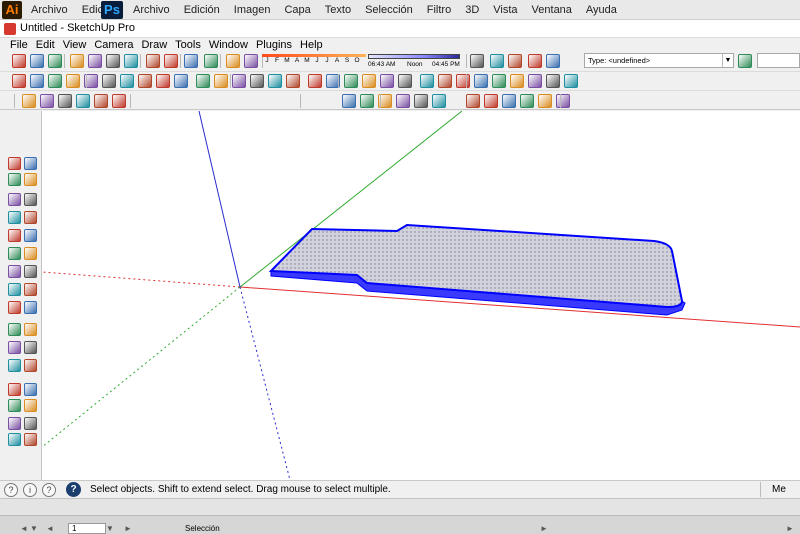 The image size is (800, 534). What do you see at coordinates (34, 528) in the screenshot?
I see `nav-down-icon: ▼` at bounding box center [34, 528].